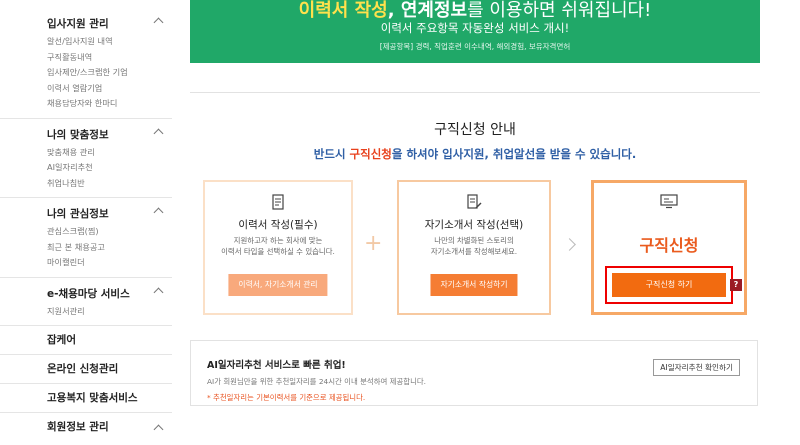  I want to click on banner-subtitle: 이력서 주요항목 자동완성 서비스 개시!, so click(475, 28).